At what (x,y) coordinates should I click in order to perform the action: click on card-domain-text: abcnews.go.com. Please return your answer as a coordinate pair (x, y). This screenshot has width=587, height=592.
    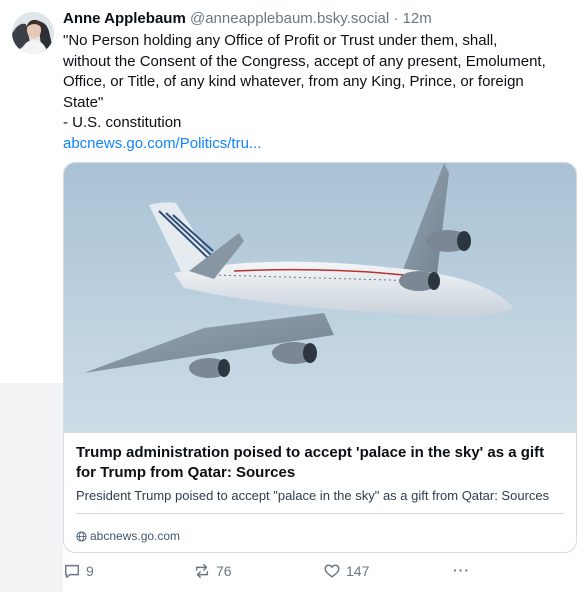
    Looking at the image, I should click on (135, 536).